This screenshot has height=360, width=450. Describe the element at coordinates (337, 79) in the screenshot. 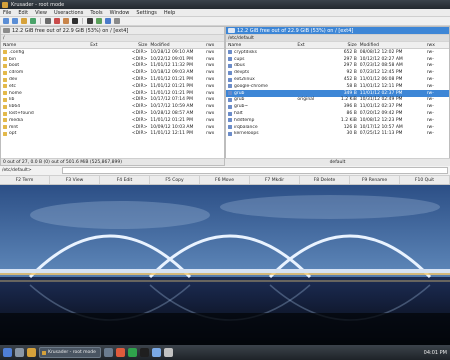

I see `file-row: ext2linux 452 B 11/01/12 06:08 PM rw-` at that location.